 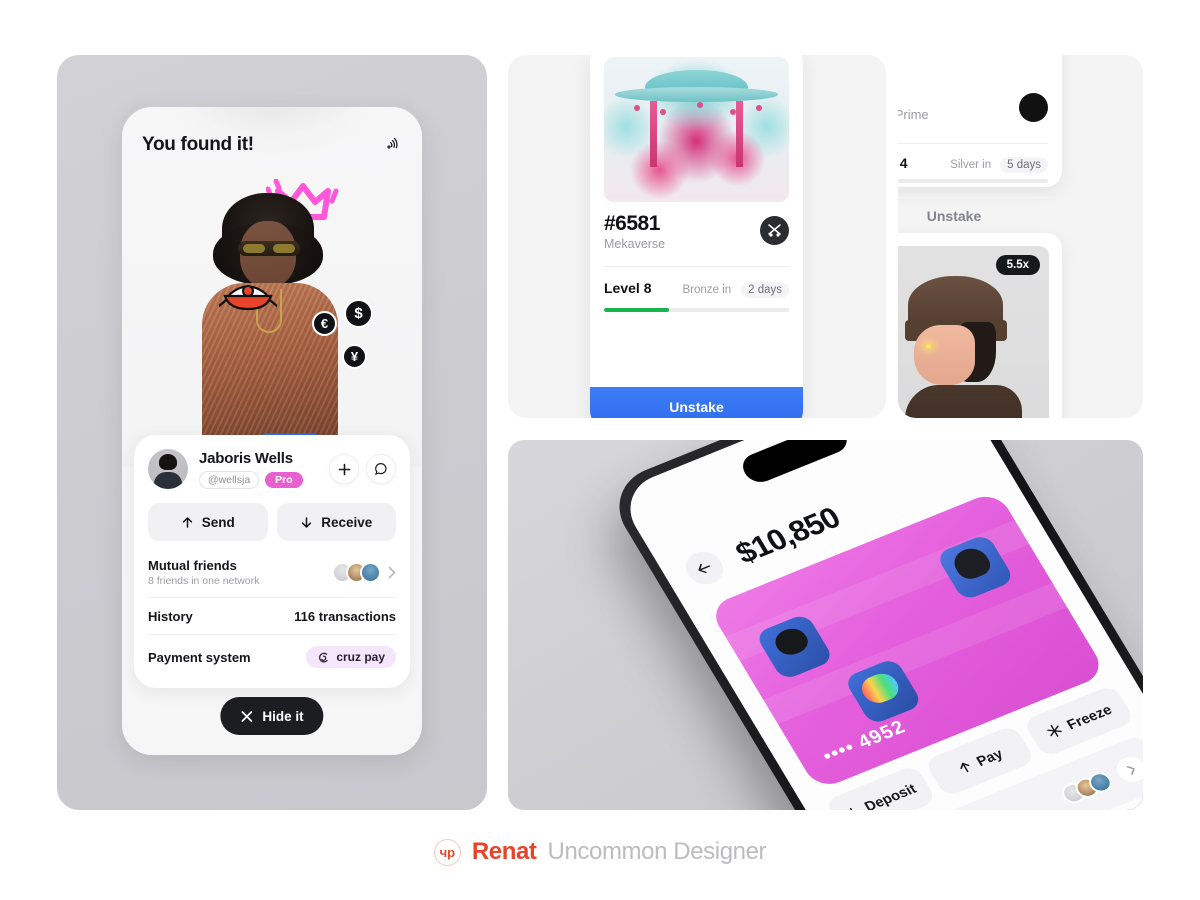 I want to click on cruz-pay-badge: cruz pay, so click(x=351, y=657).